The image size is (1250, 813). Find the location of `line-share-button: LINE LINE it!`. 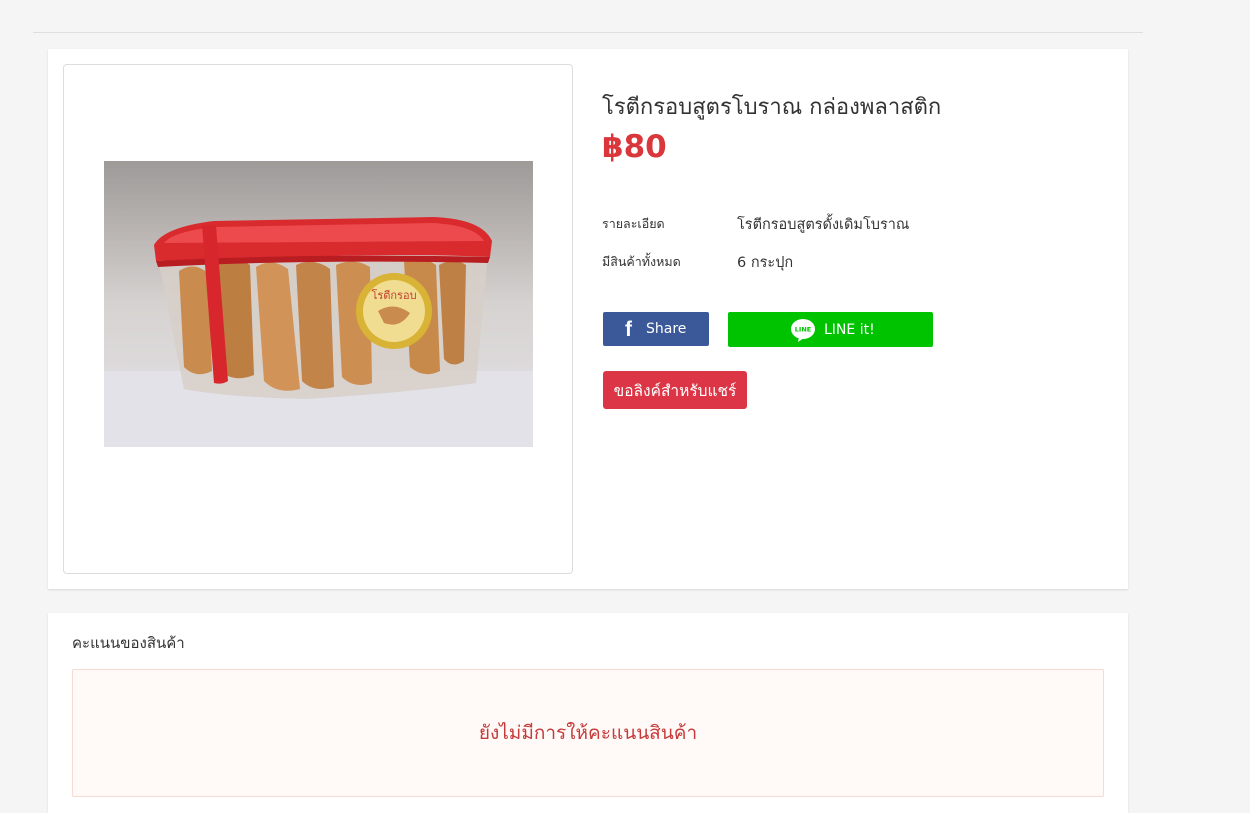

line-share-button: LINE LINE it! is located at coordinates (830, 329).